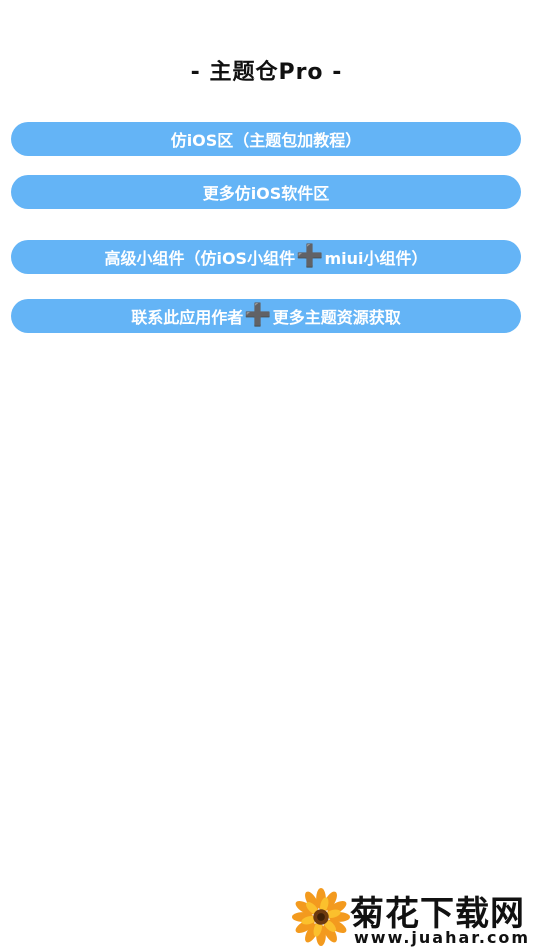  I want to click on ios-theme-section-label: 仿iOS区（主题包加教程）, so click(266, 140).